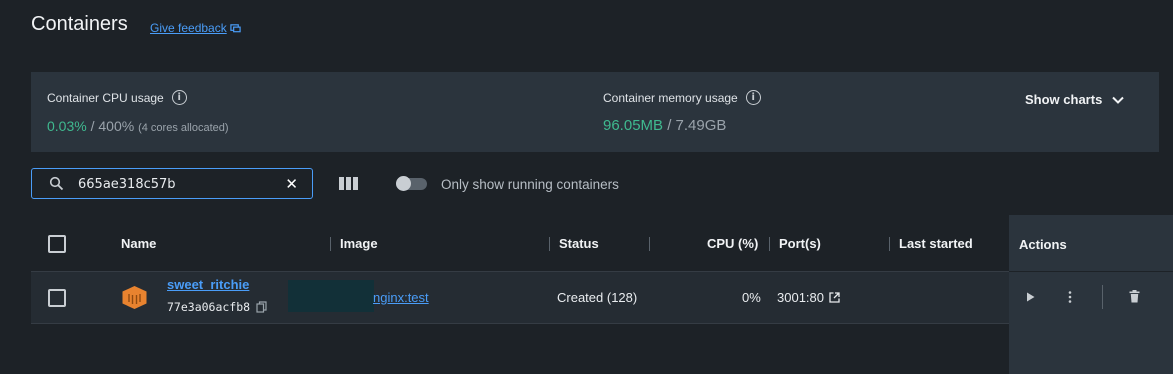  I want to click on row-checkbox, so click(57, 298).